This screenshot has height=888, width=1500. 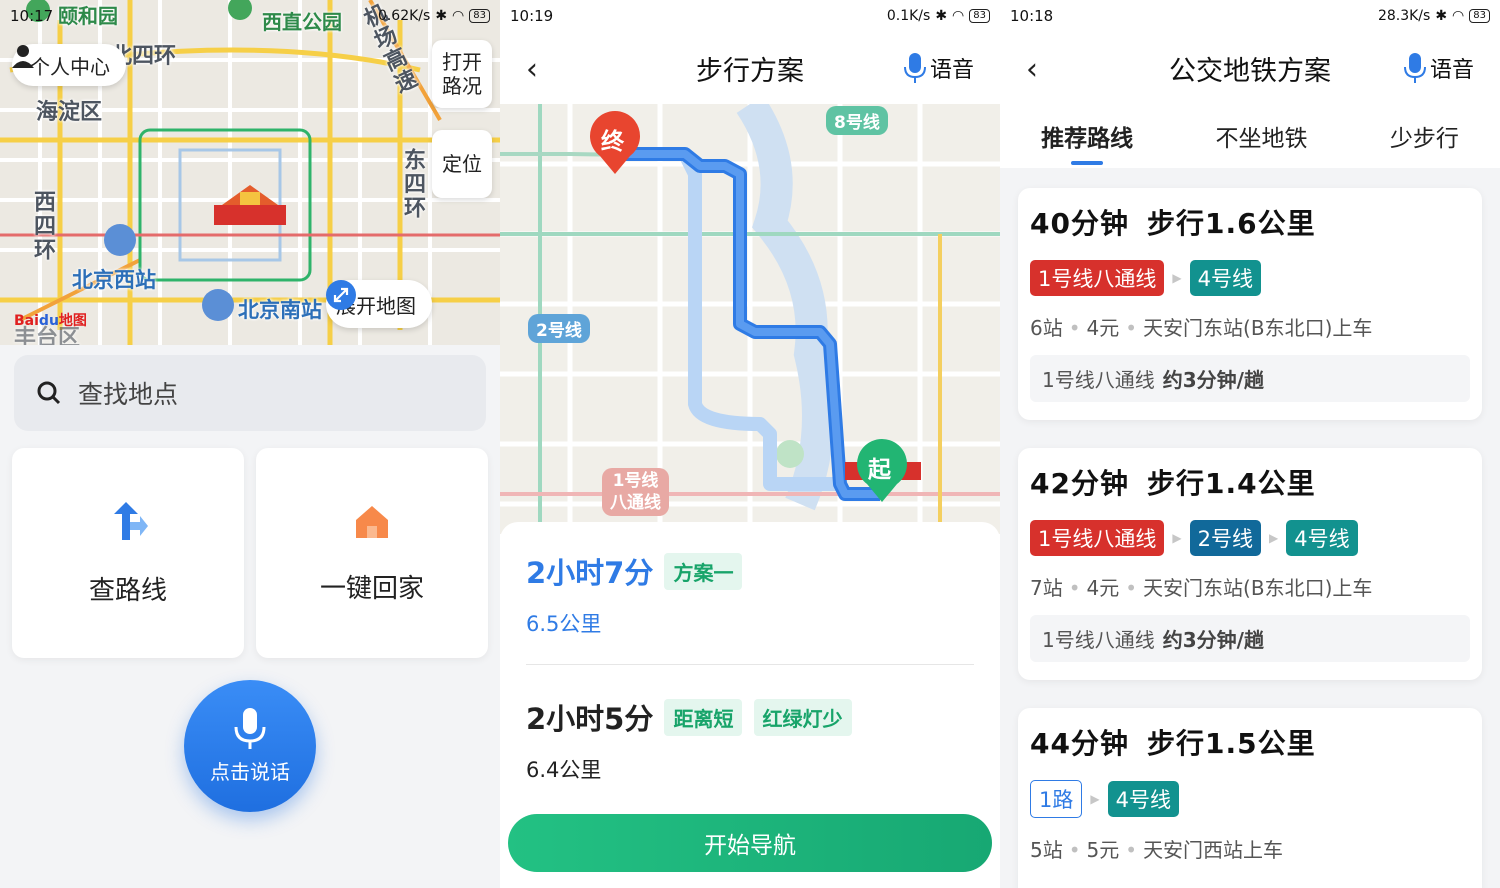 What do you see at coordinates (1079, 743) in the screenshot?
I see `plan-duration: 44分钟` at bounding box center [1079, 743].